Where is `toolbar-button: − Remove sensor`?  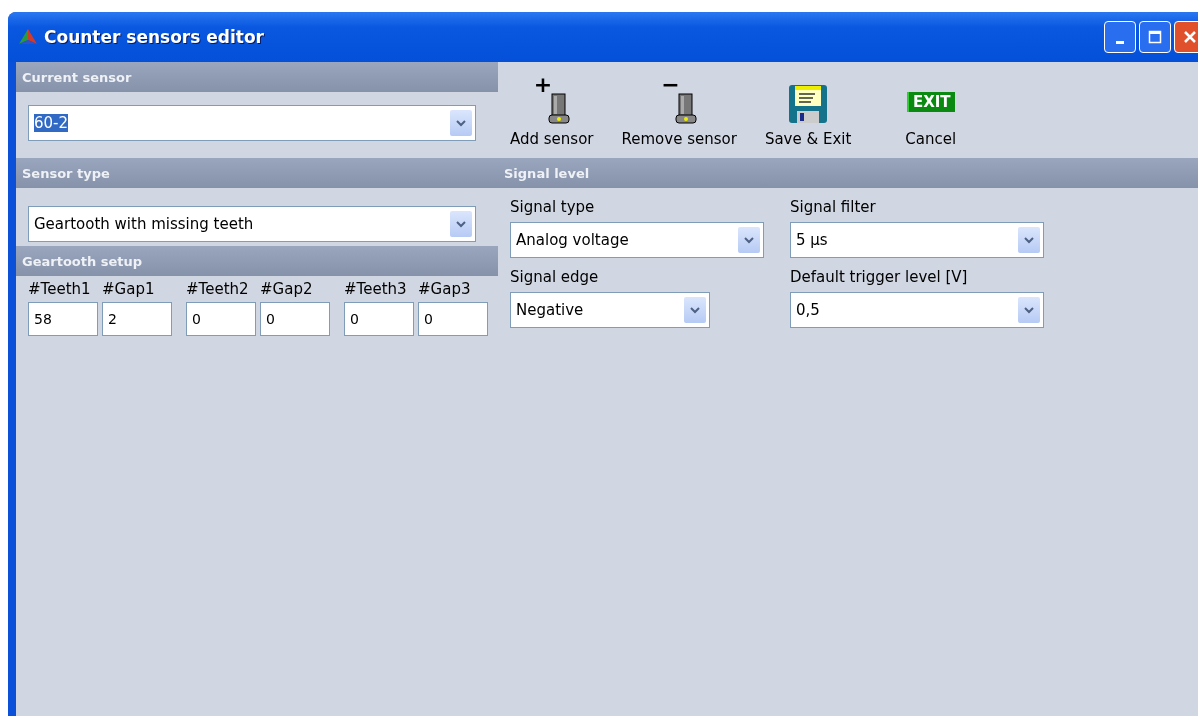 toolbar-button: − Remove sensor is located at coordinates (679, 113).